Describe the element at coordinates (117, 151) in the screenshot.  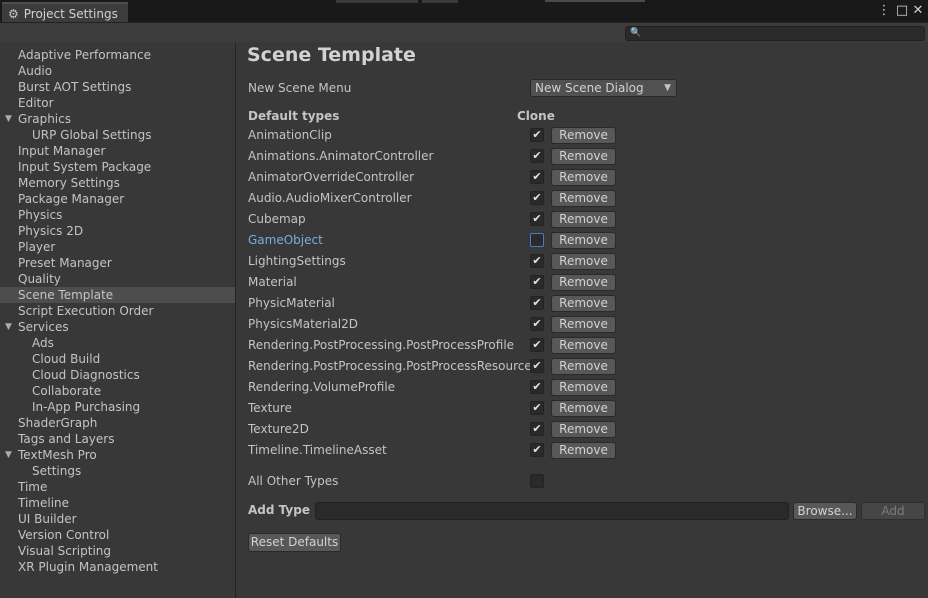
I see `sidebar-item: Input Manager` at that location.